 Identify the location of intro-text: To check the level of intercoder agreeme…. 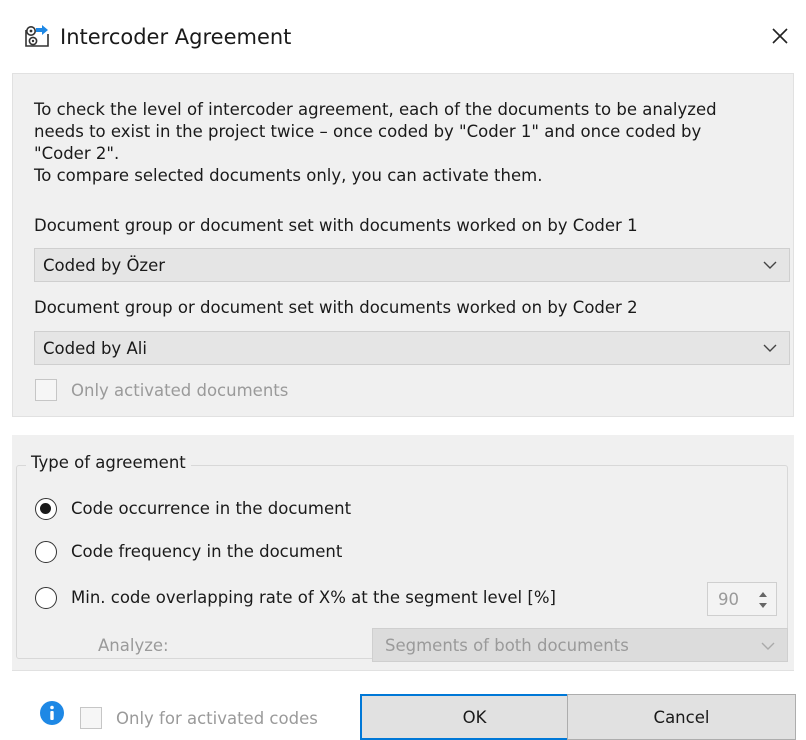
(411, 143).